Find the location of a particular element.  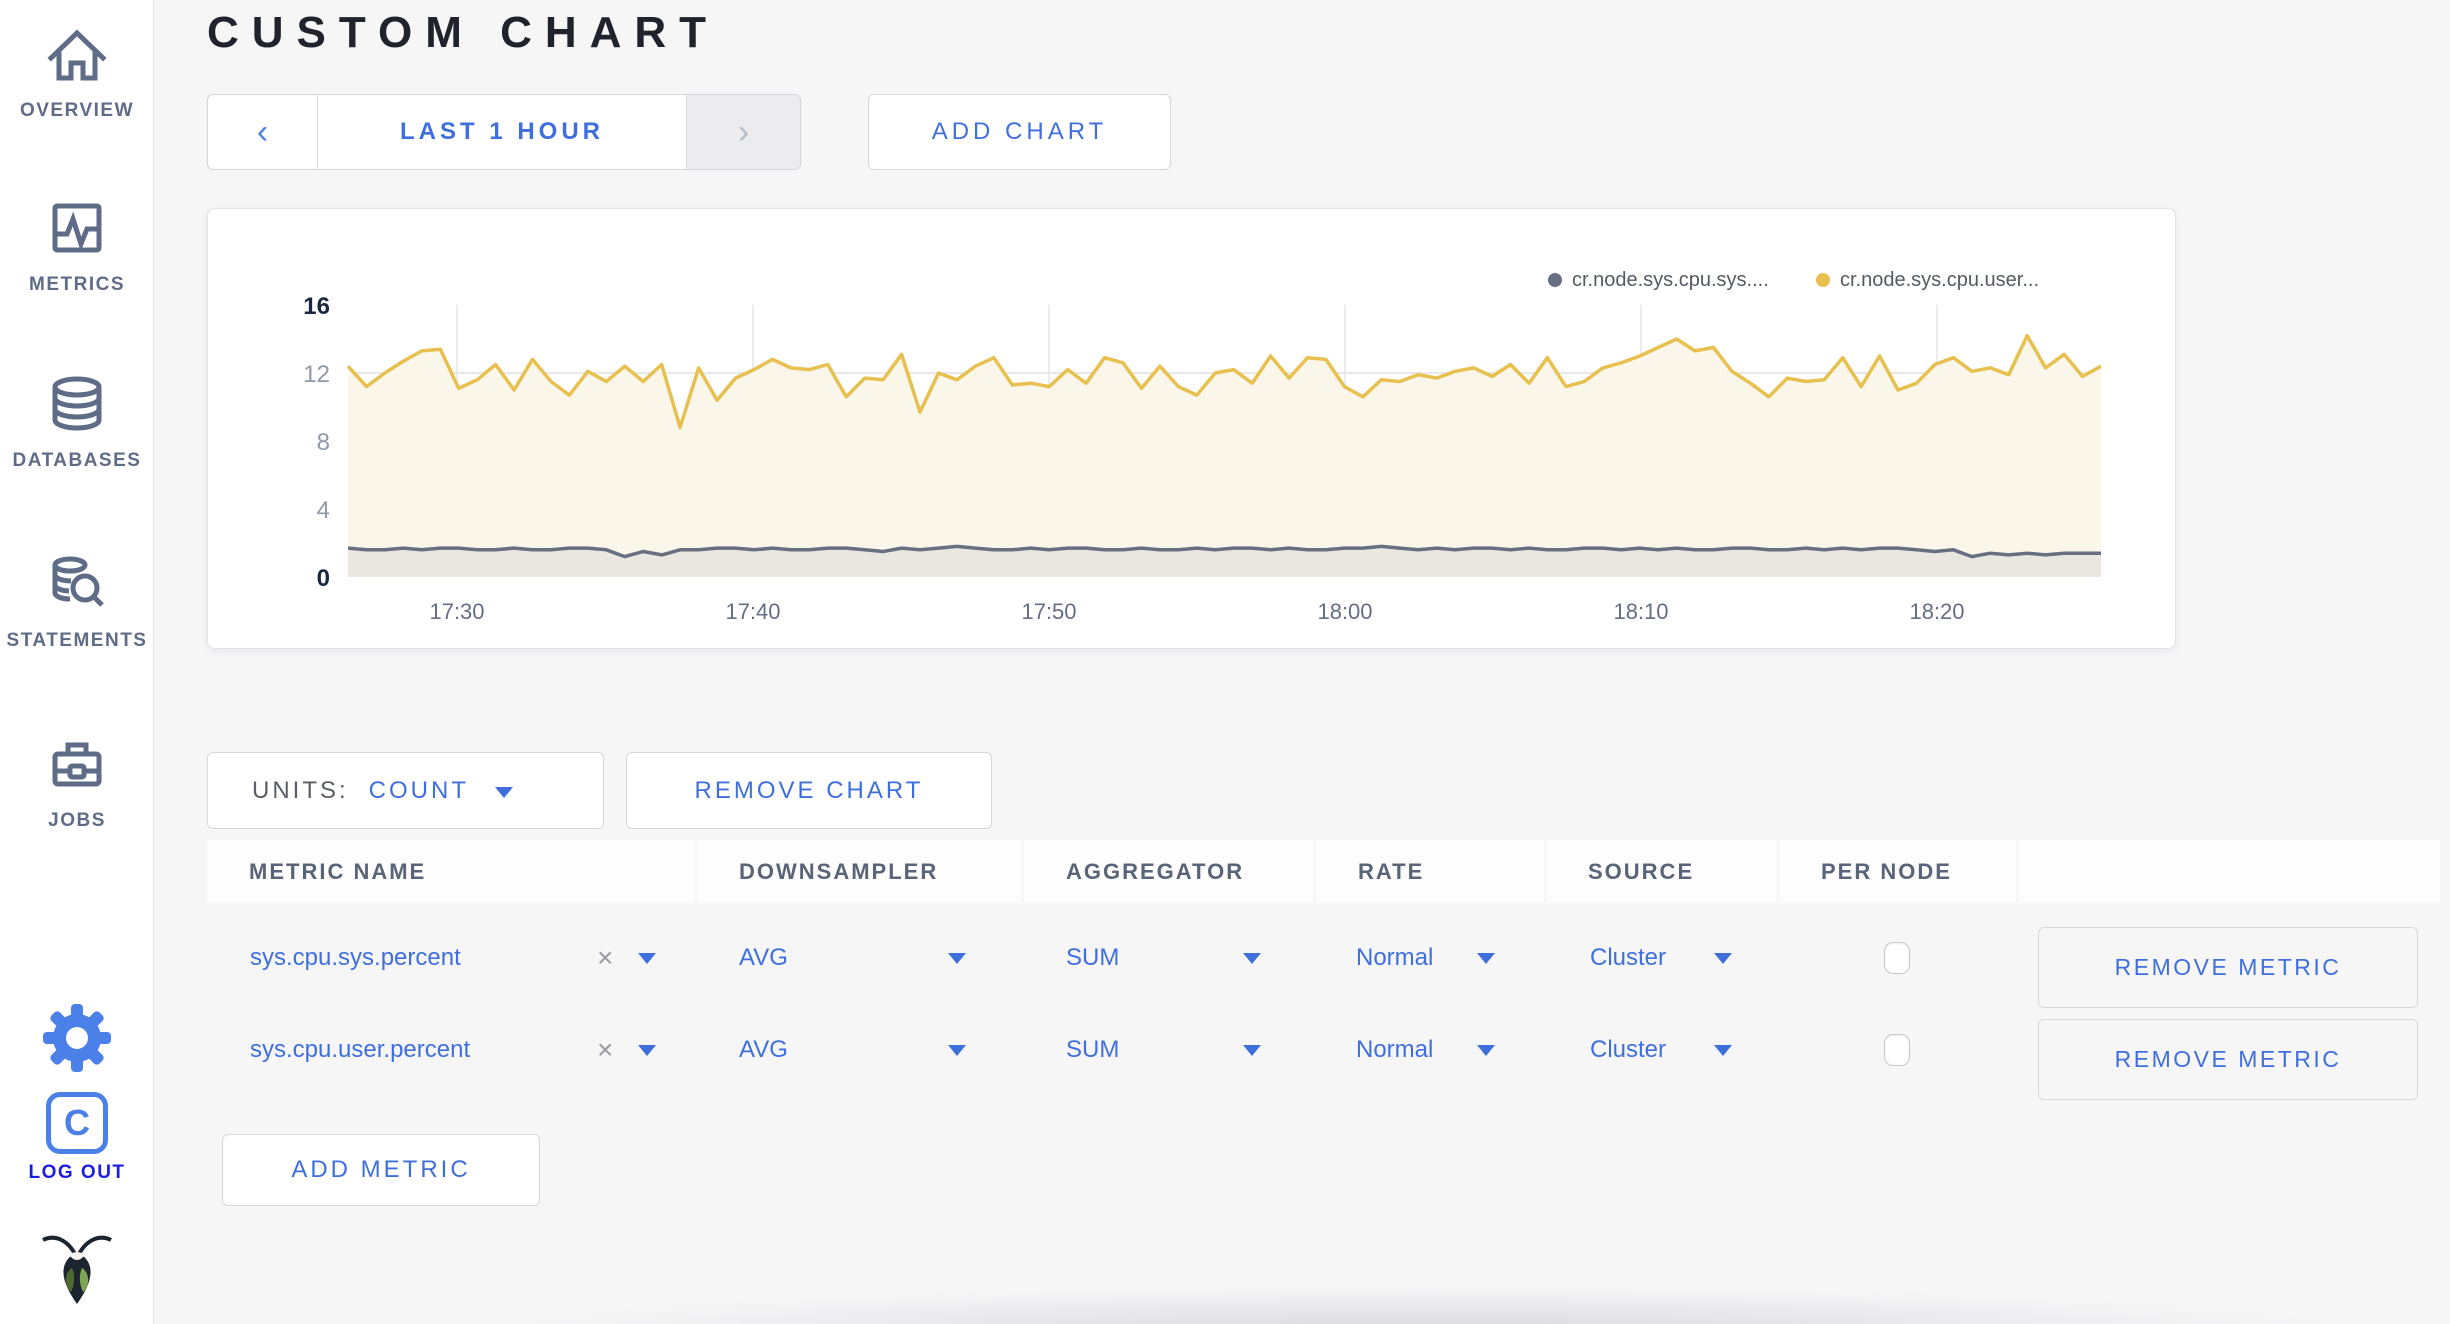

time-range-dropdown: LAST 1 HOUR is located at coordinates (502, 132).